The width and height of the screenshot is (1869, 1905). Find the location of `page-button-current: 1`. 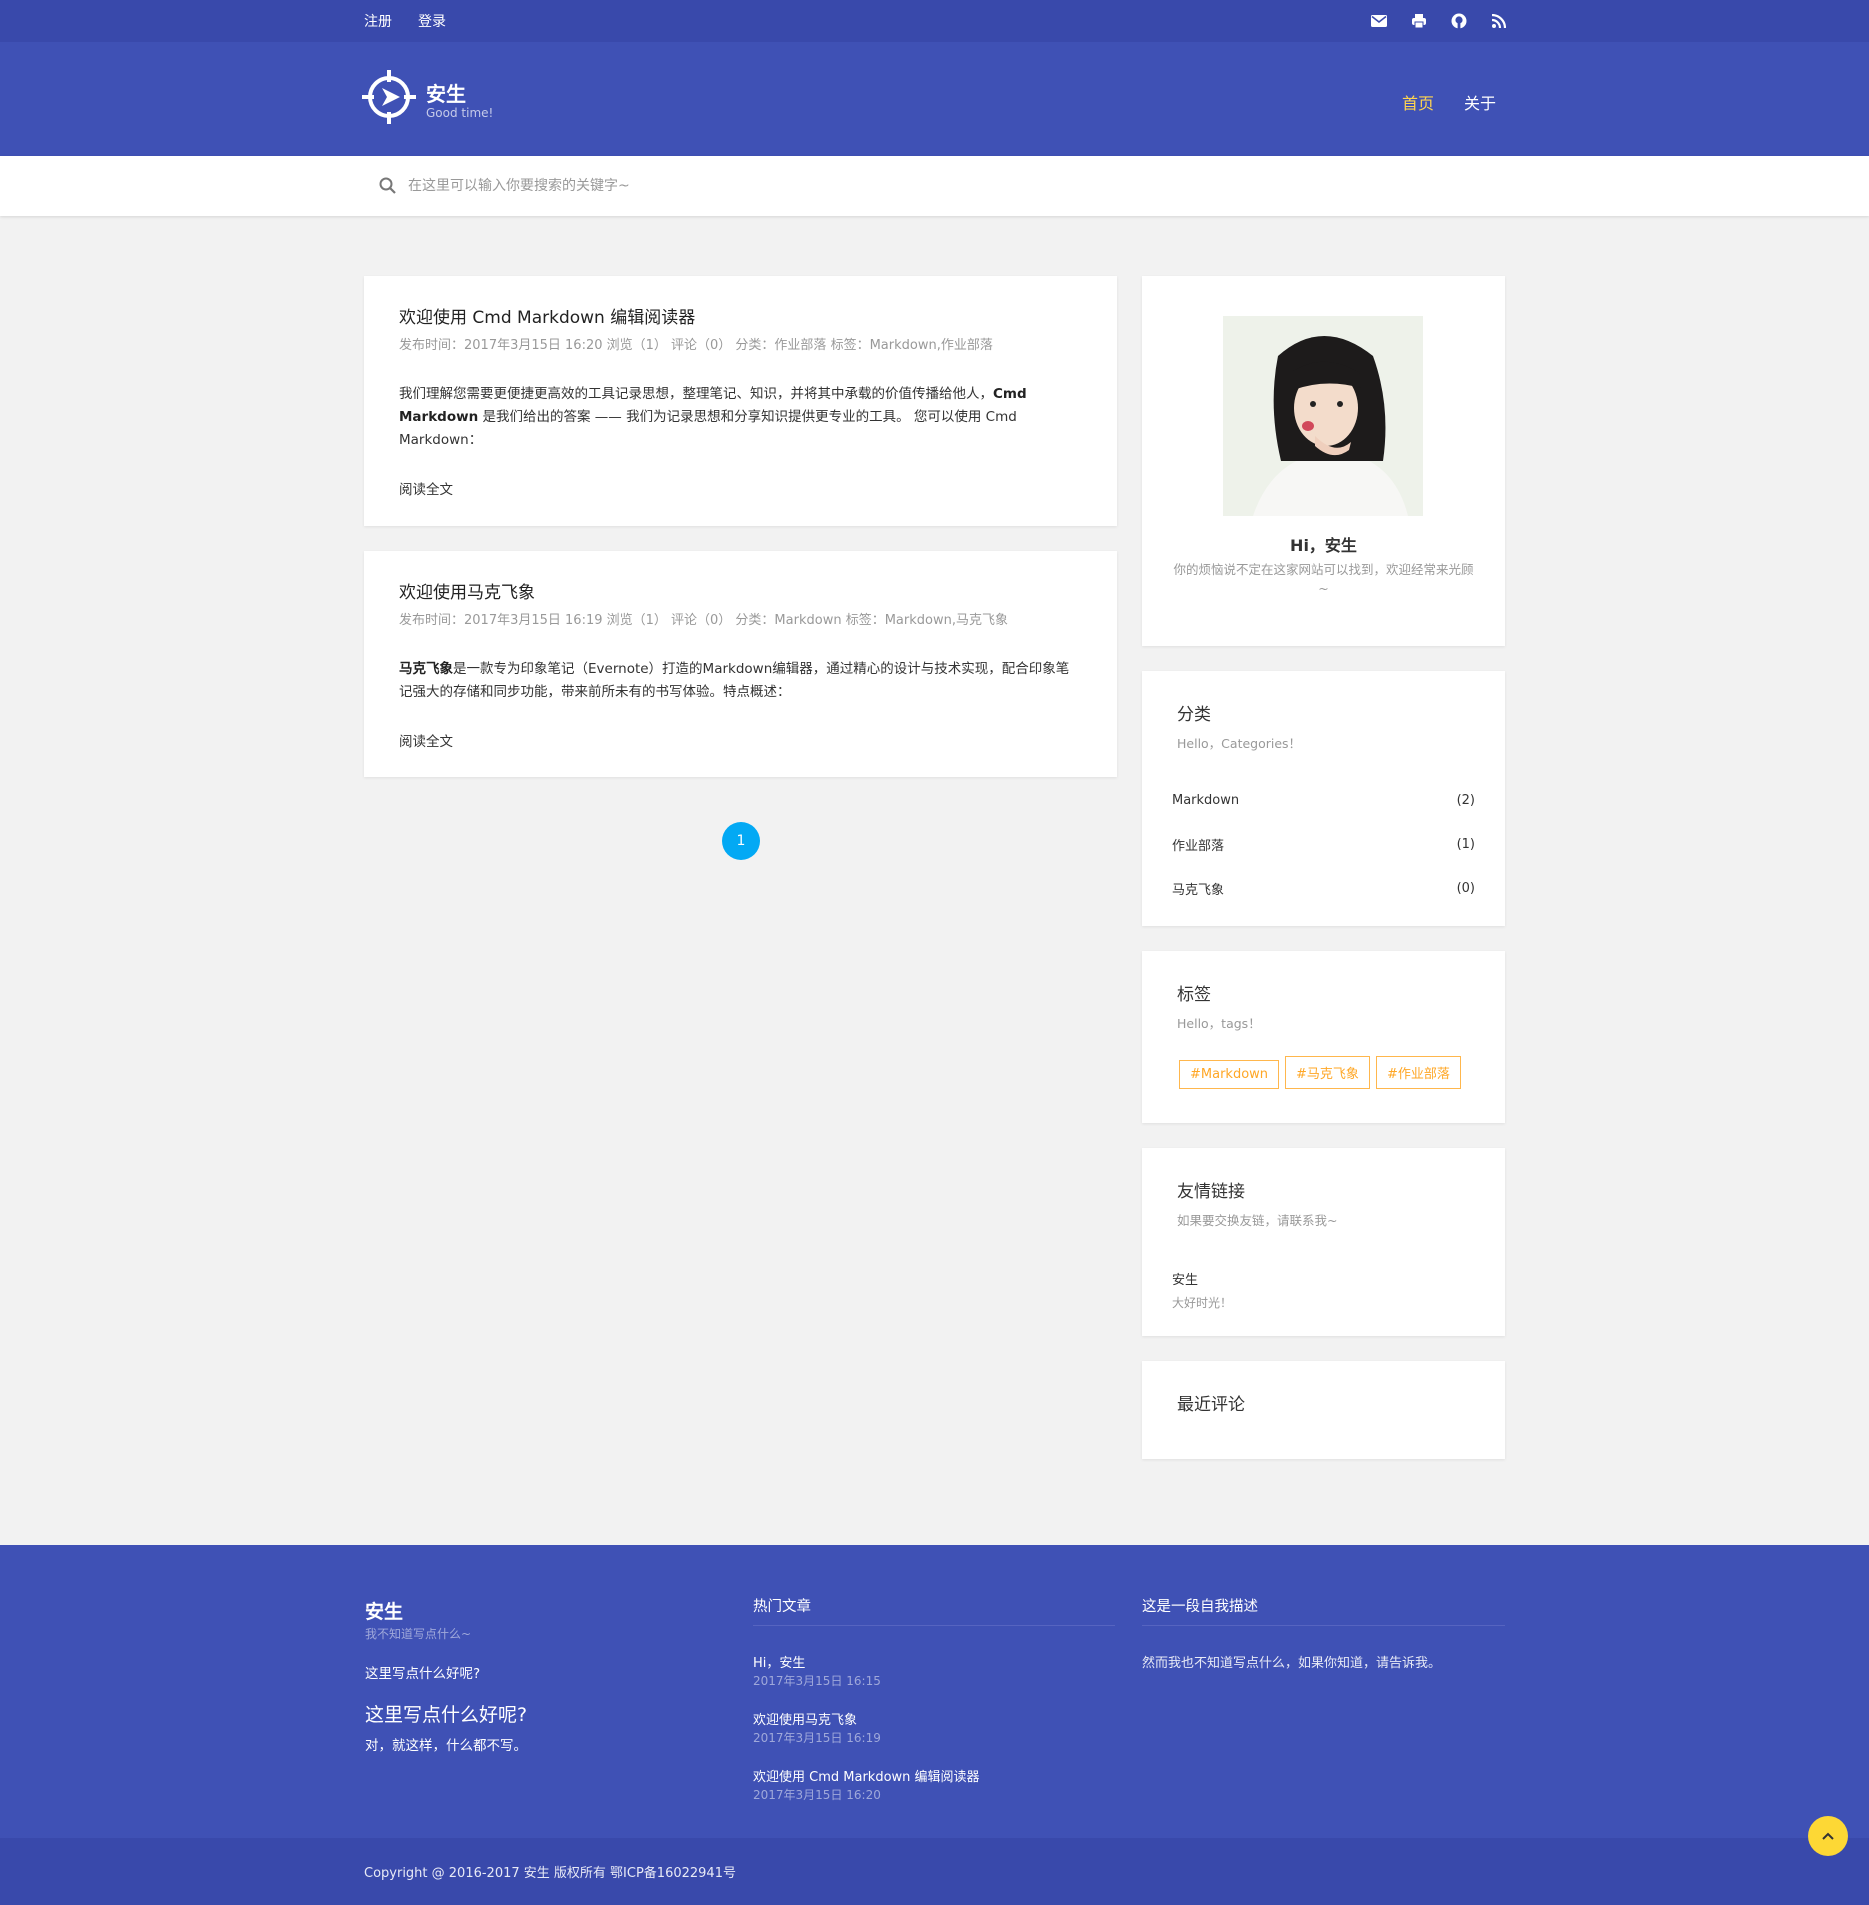

page-button-current: 1 is located at coordinates (741, 841).